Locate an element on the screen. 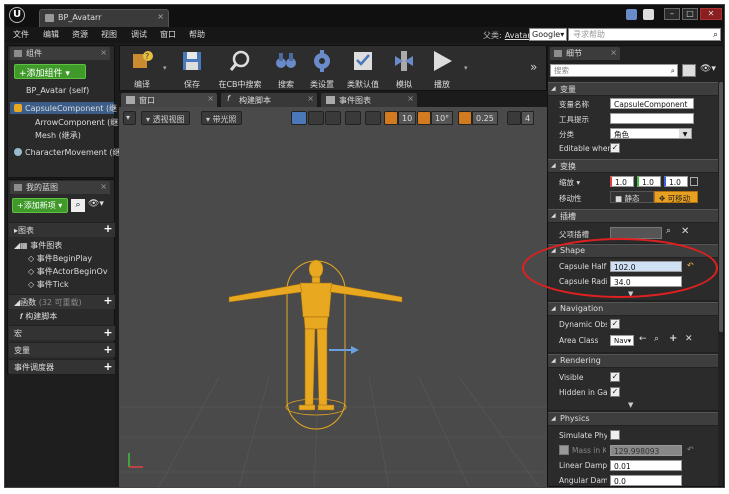  mobility-static-button: ■ 静态 is located at coordinates (632, 197).